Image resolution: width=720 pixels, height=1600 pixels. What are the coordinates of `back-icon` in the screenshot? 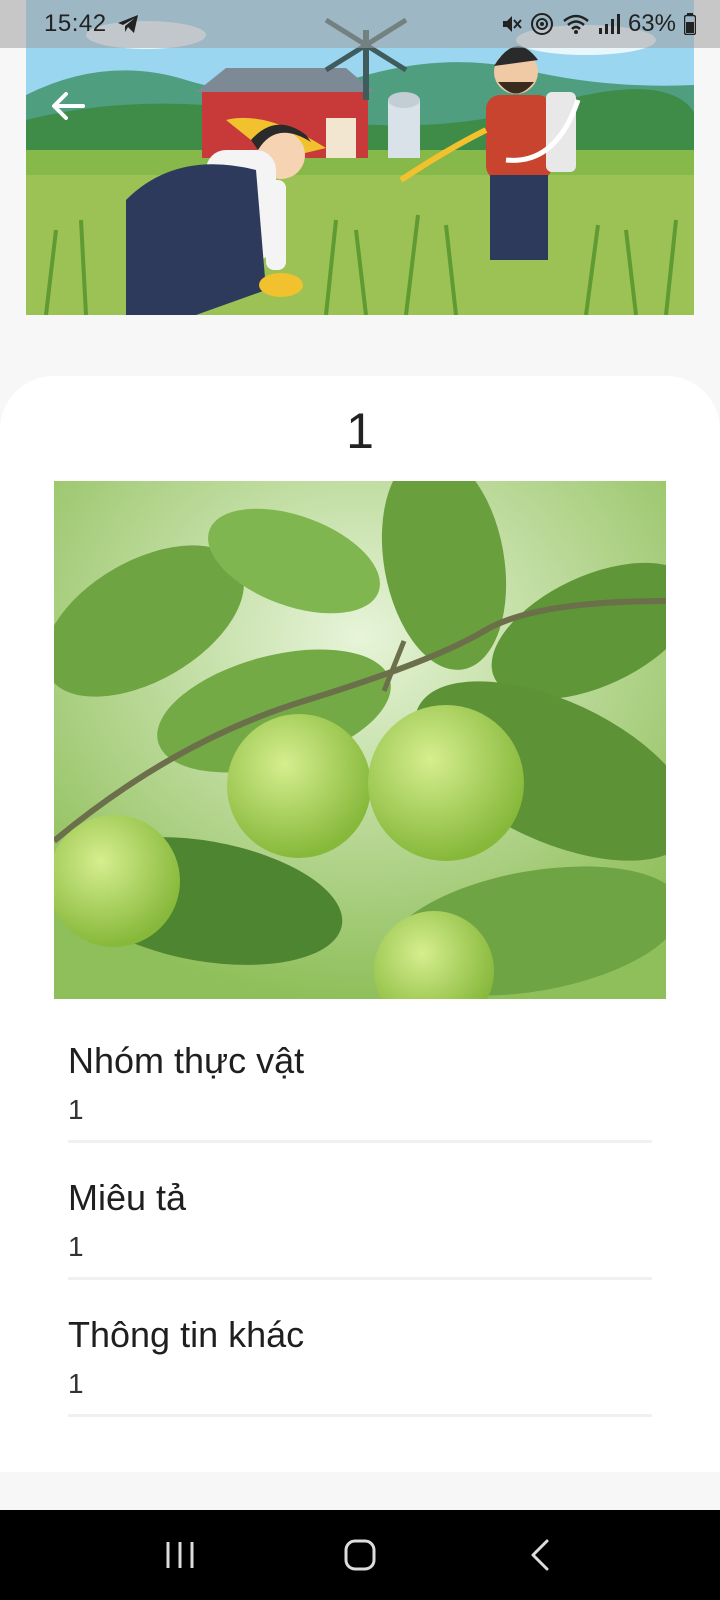 It's located at (540, 1555).